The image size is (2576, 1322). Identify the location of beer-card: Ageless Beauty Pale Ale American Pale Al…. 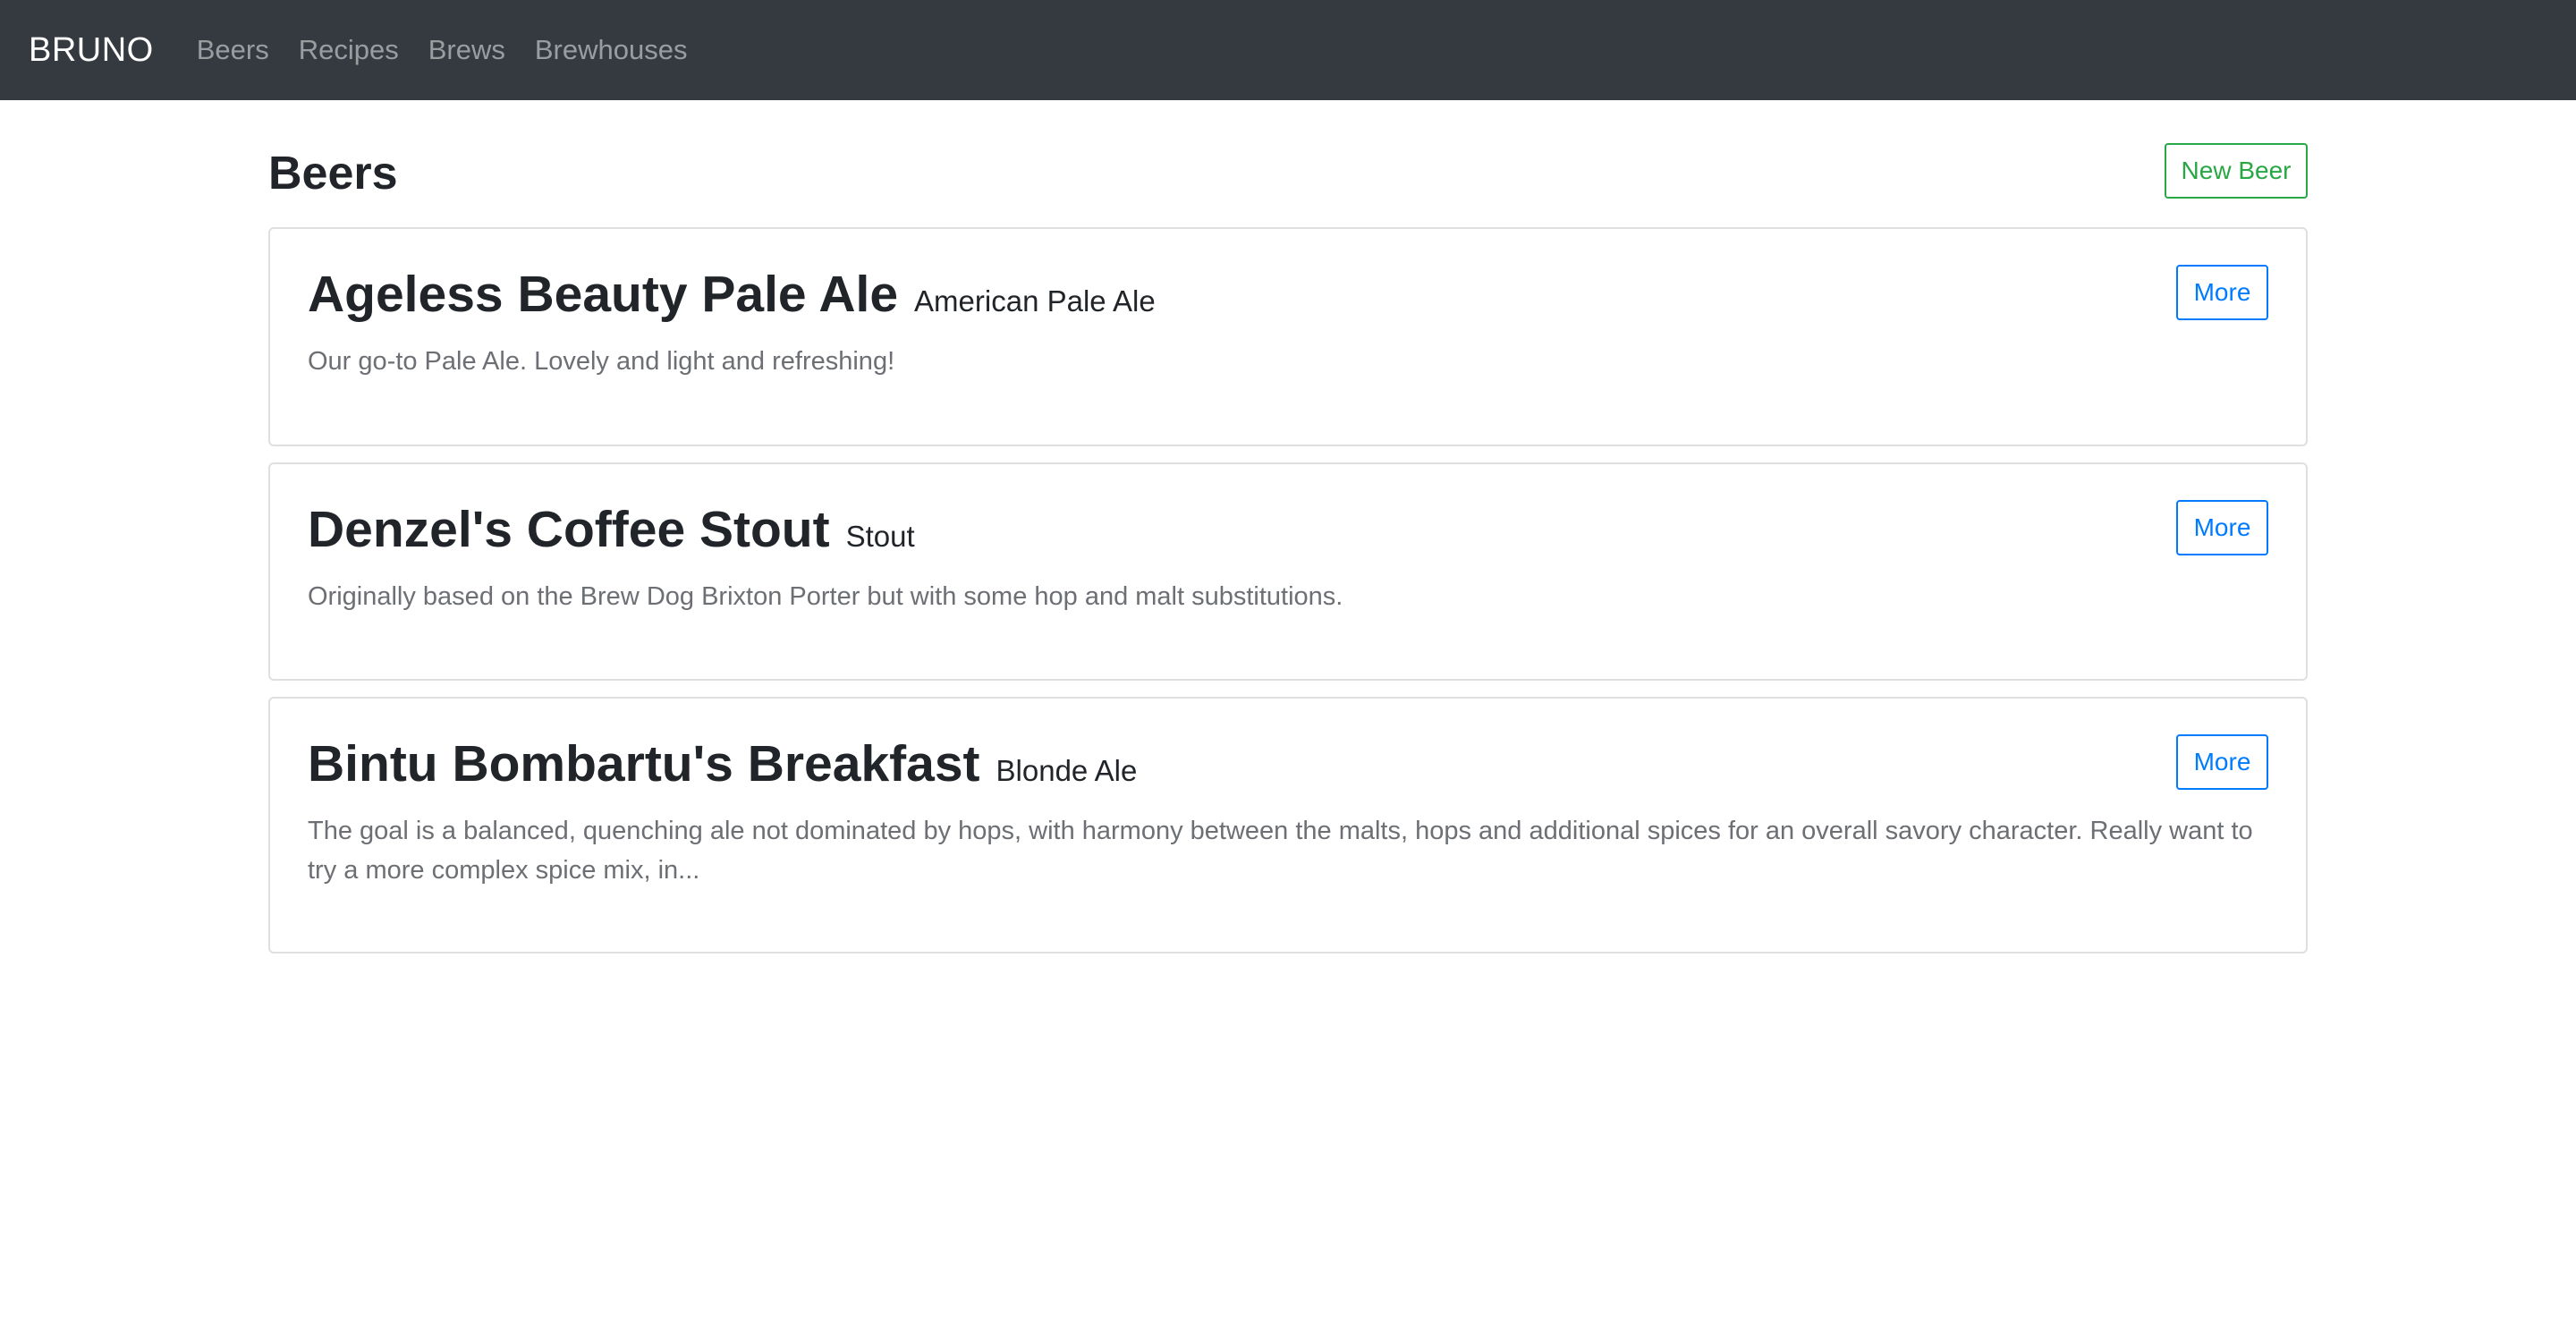
(1288, 337).